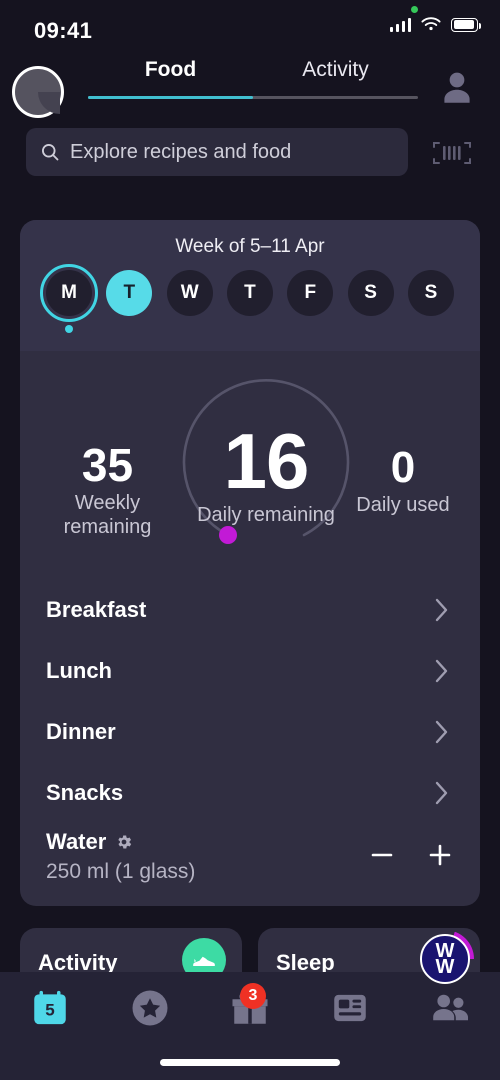  I want to click on week-title: Week of 5–11 Apr, so click(250, 246).